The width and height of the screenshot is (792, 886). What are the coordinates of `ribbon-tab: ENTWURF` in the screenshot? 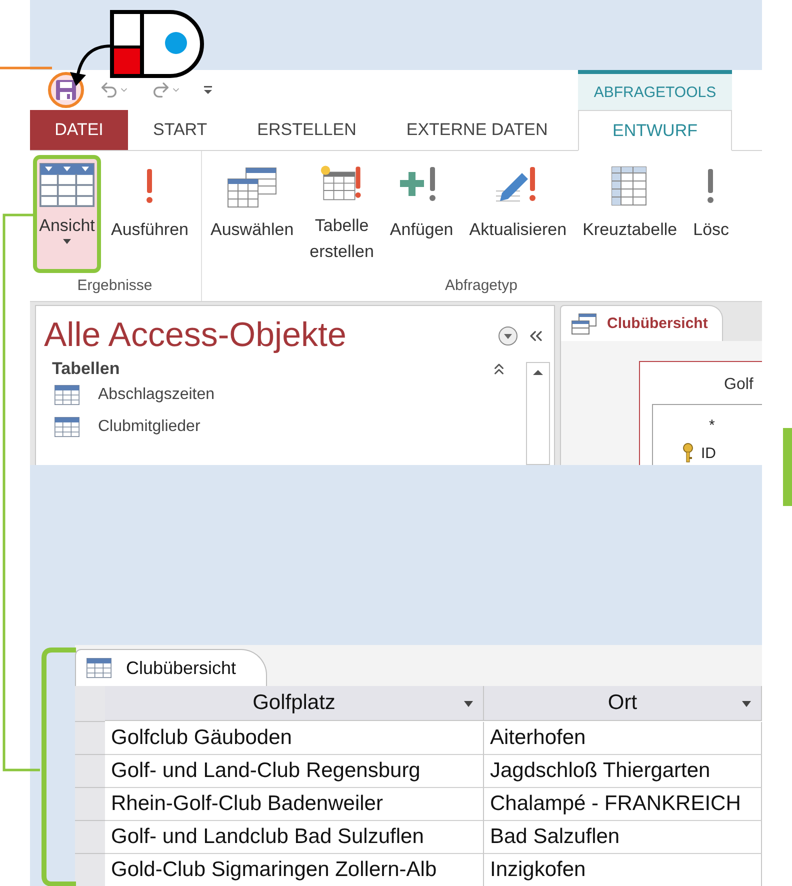 It's located at (655, 130).